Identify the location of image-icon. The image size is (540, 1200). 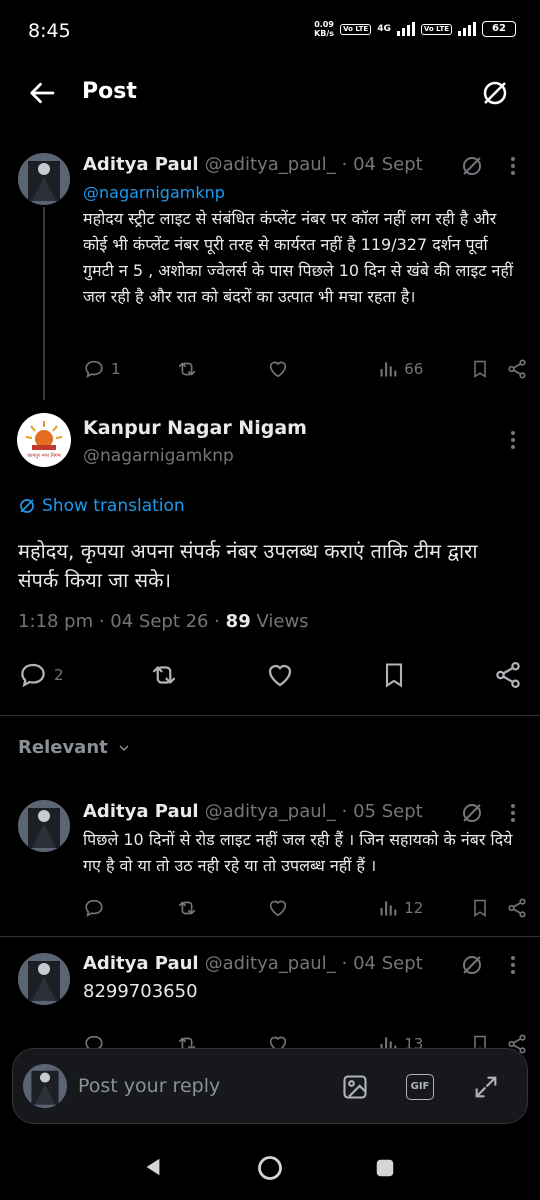
(355, 1087).